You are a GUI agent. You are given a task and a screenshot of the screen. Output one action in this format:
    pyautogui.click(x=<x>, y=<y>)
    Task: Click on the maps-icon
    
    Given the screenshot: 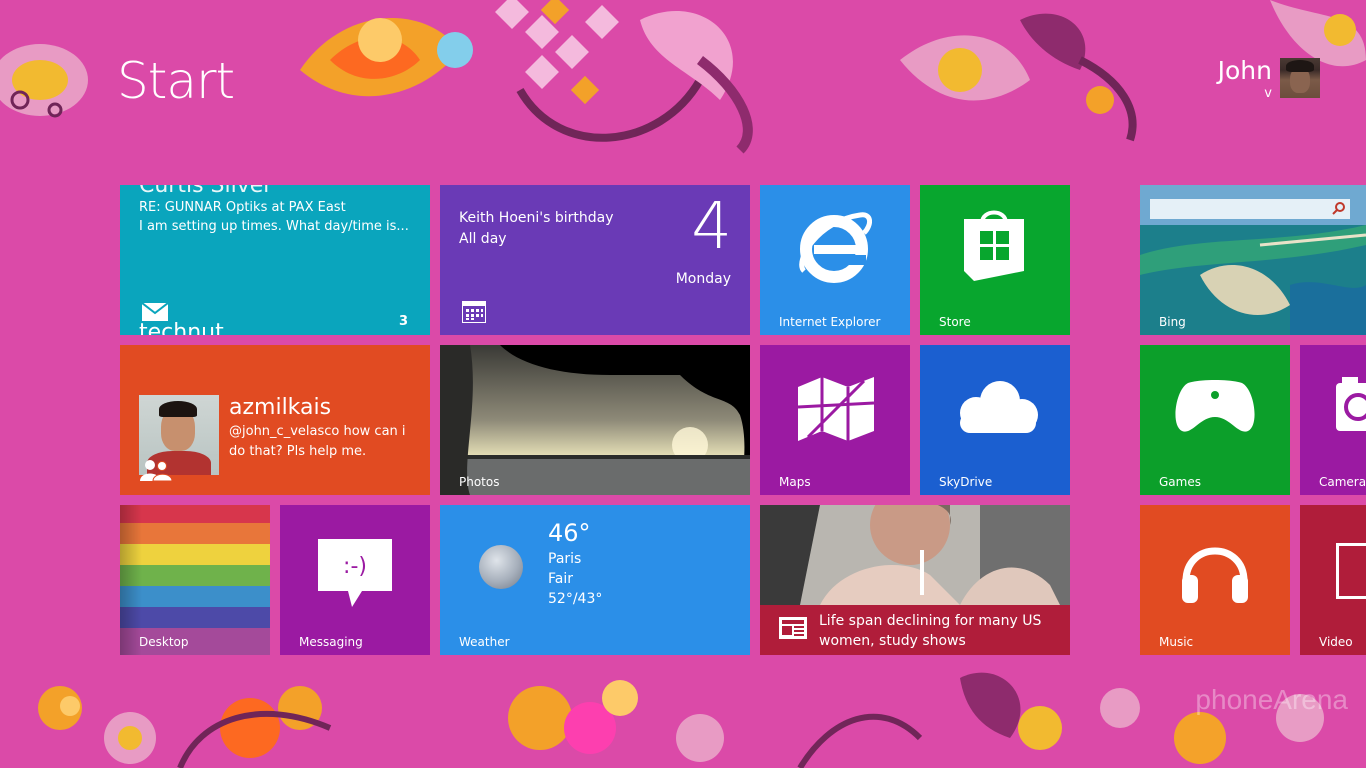 What is the action you would take?
    pyautogui.click(x=836, y=409)
    